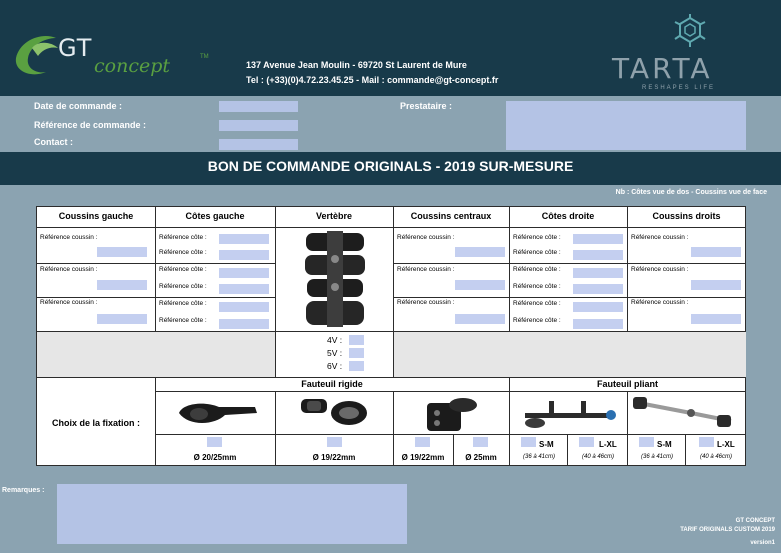 The image size is (781, 553). Describe the element at coordinates (23, 490) in the screenshot. I see `remarks-label: Remarques :` at that location.